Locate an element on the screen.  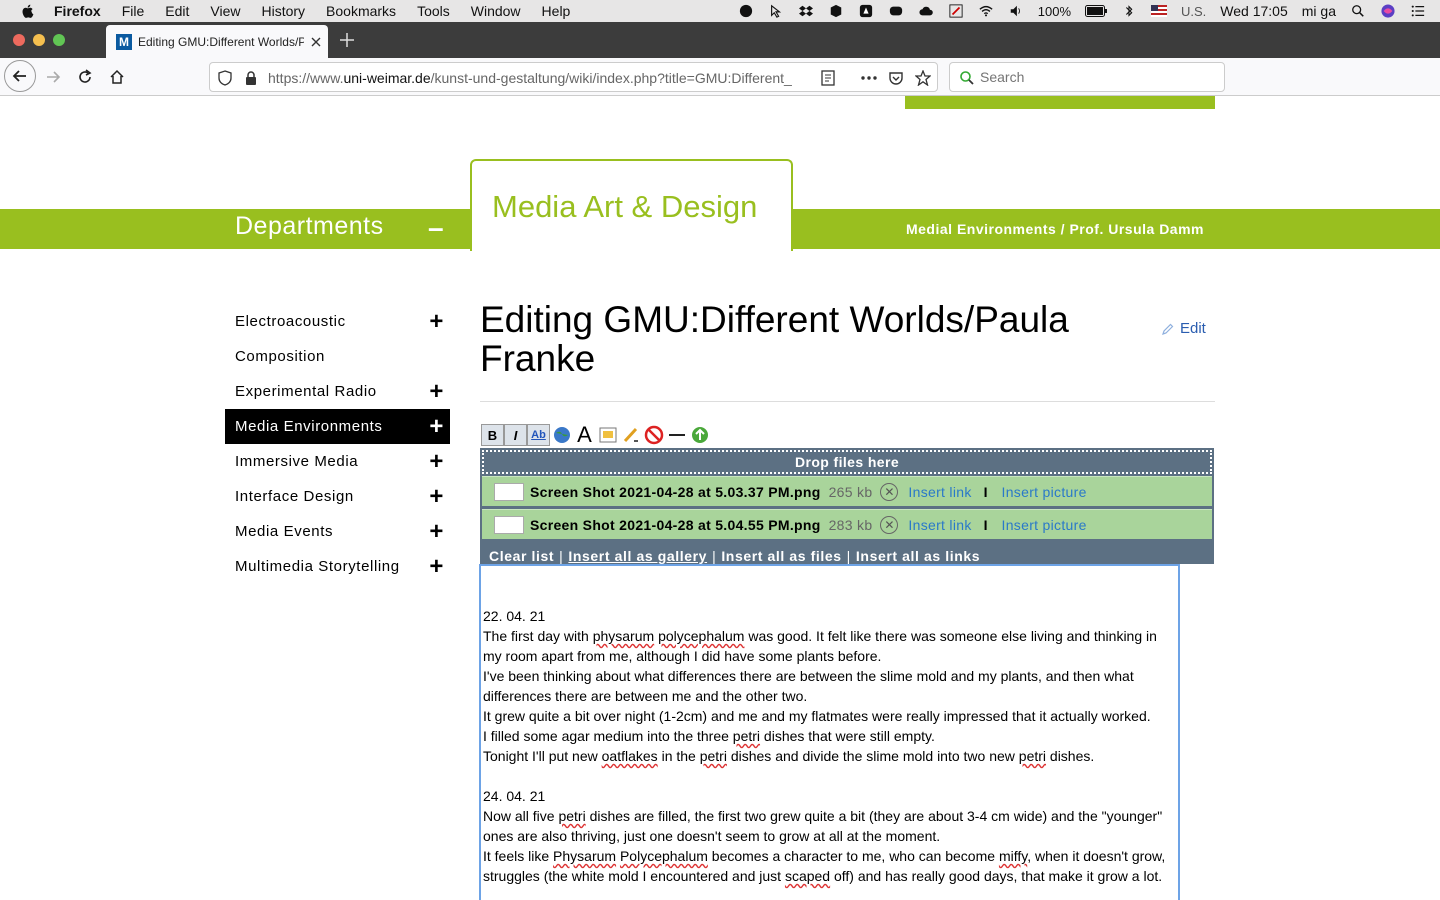
menu-file: File is located at coordinates (133, 11).